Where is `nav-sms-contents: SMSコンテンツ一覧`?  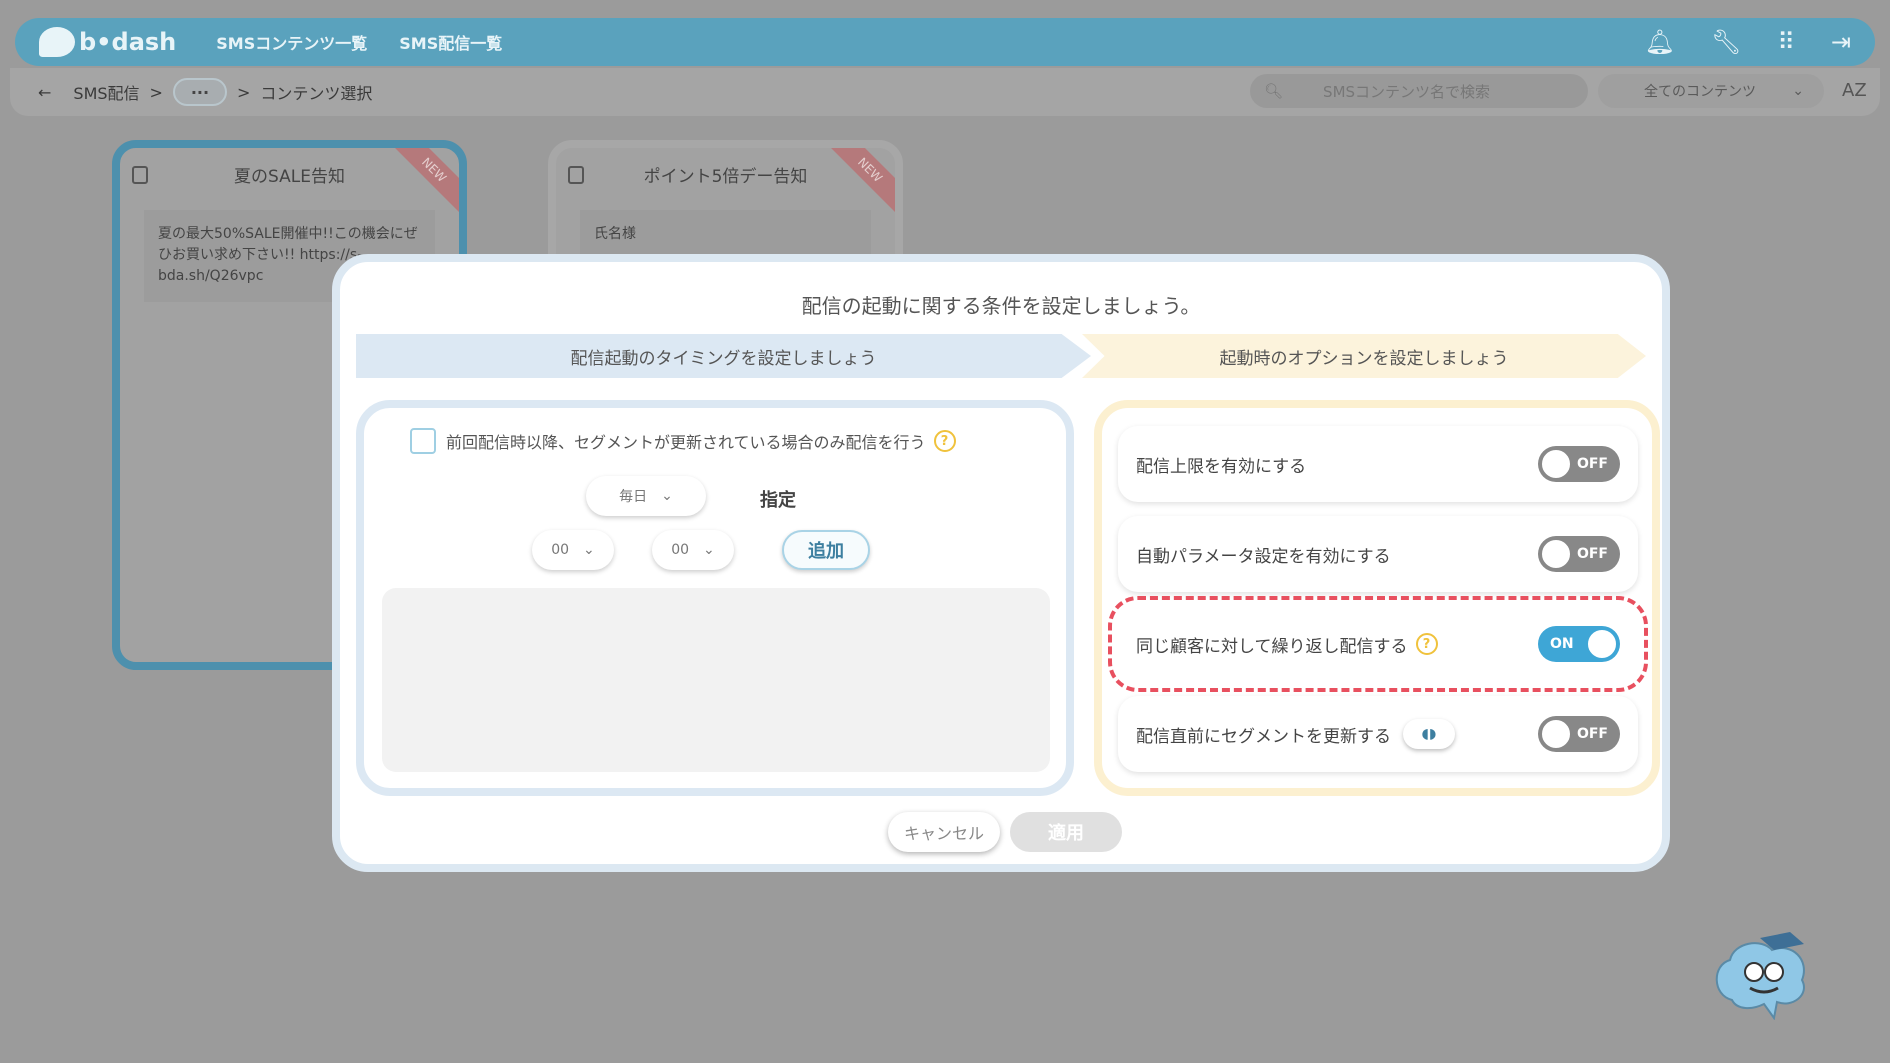 nav-sms-contents: SMSコンテンツ一覧 is located at coordinates (291, 42).